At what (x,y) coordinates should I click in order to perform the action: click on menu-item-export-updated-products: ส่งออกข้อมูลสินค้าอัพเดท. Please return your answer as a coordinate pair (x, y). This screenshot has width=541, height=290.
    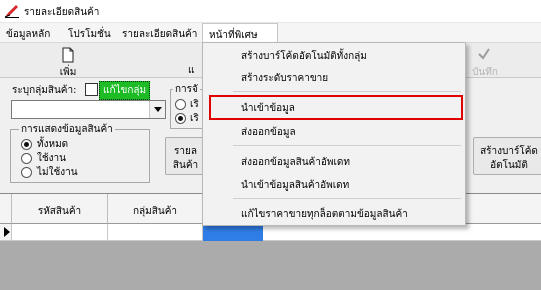
    Looking at the image, I should click on (295, 162).